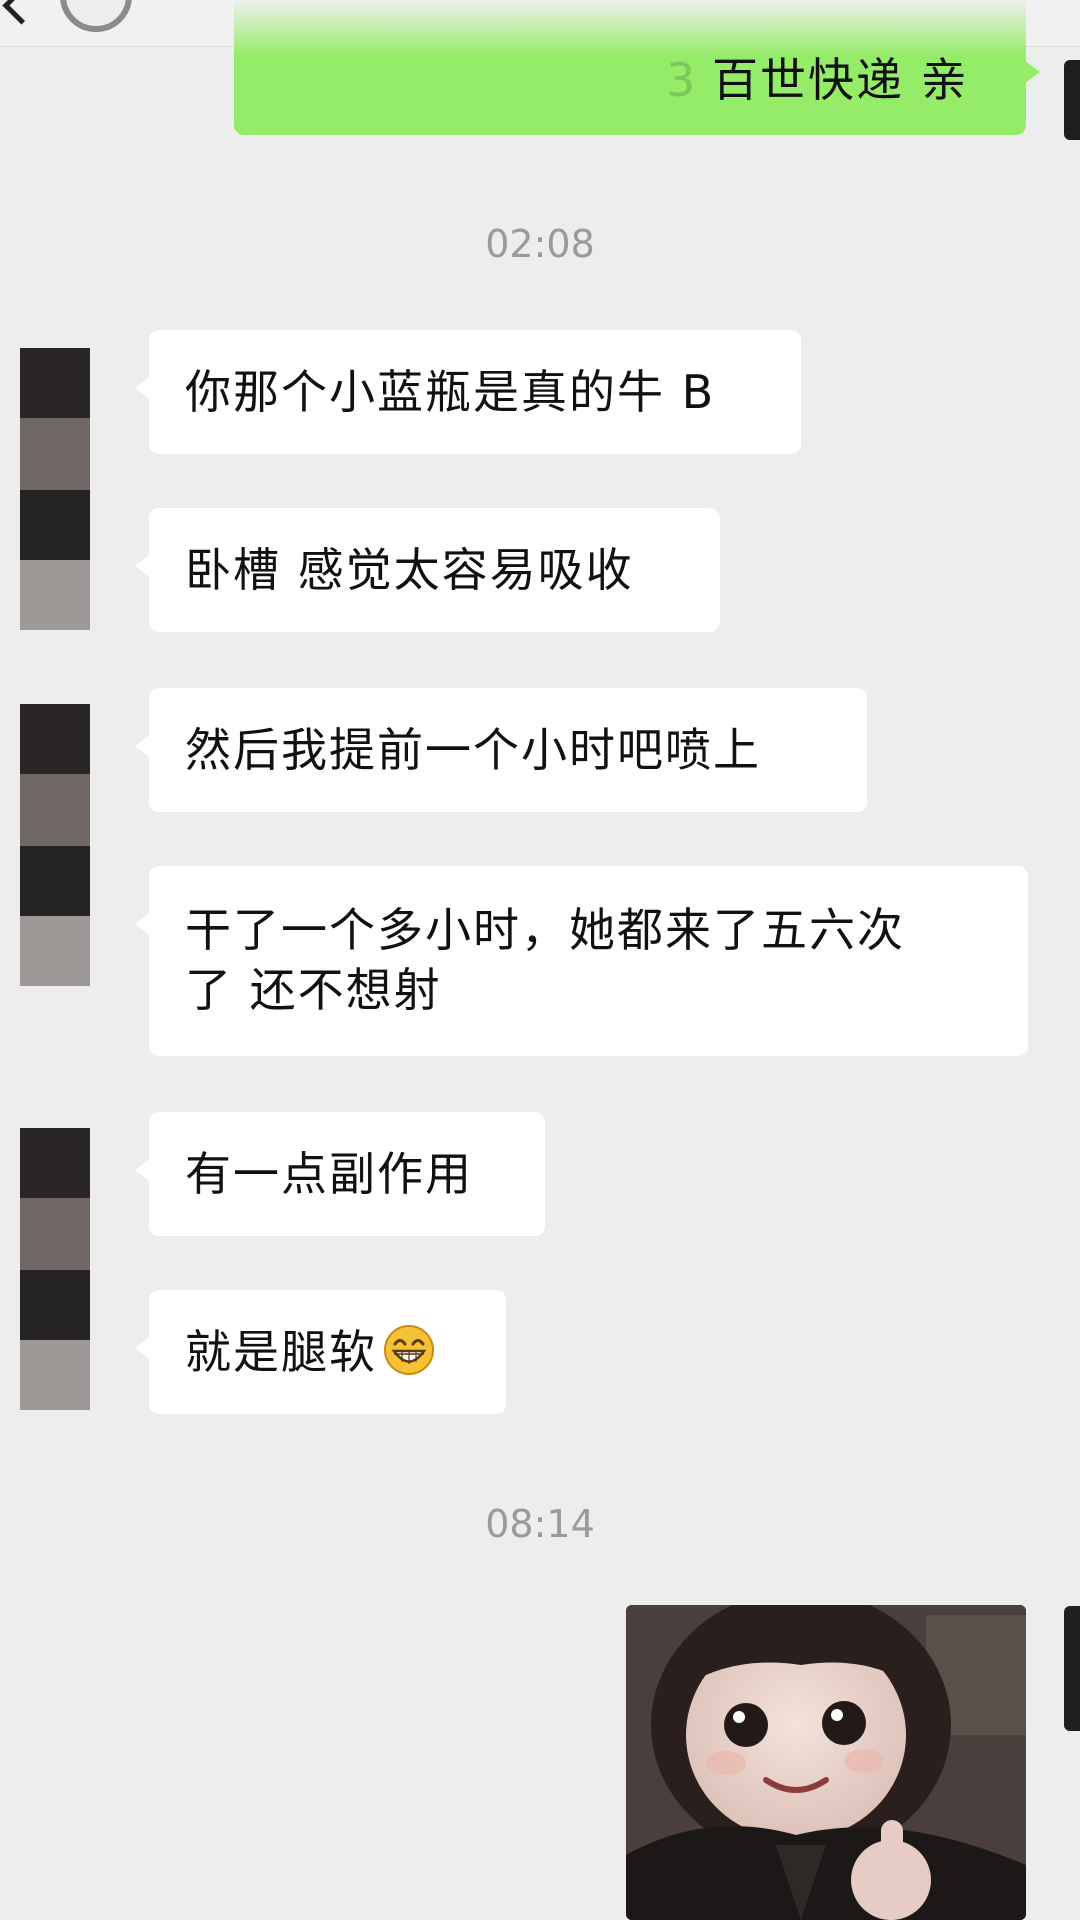 This screenshot has width=1080, height=1920. What do you see at coordinates (1032, 72) in the screenshot?
I see `bubble-tail` at bounding box center [1032, 72].